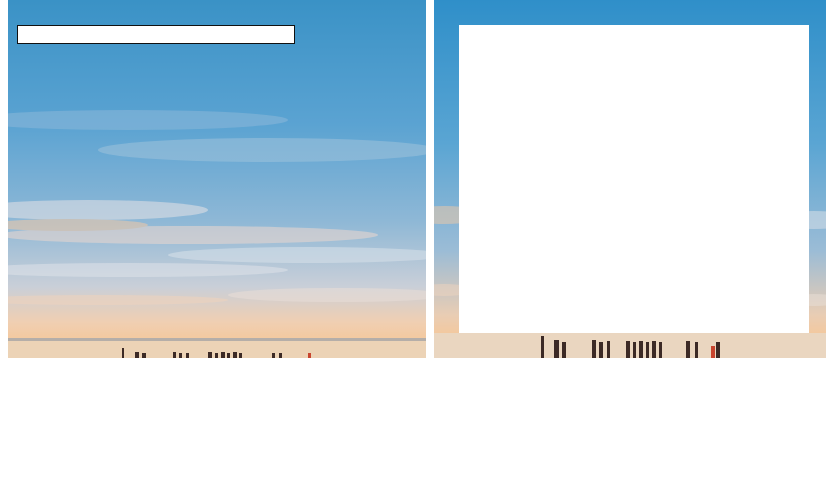 This screenshot has width=826, height=494. What do you see at coordinates (217, 339) in the screenshot?
I see `horizon-line` at bounding box center [217, 339].